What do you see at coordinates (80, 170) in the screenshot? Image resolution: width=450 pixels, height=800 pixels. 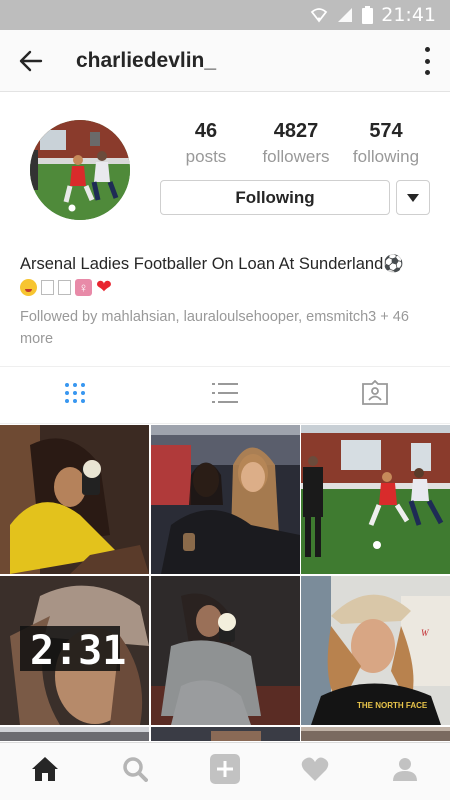 I see `profile-avatar` at bounding box center [80, 170].